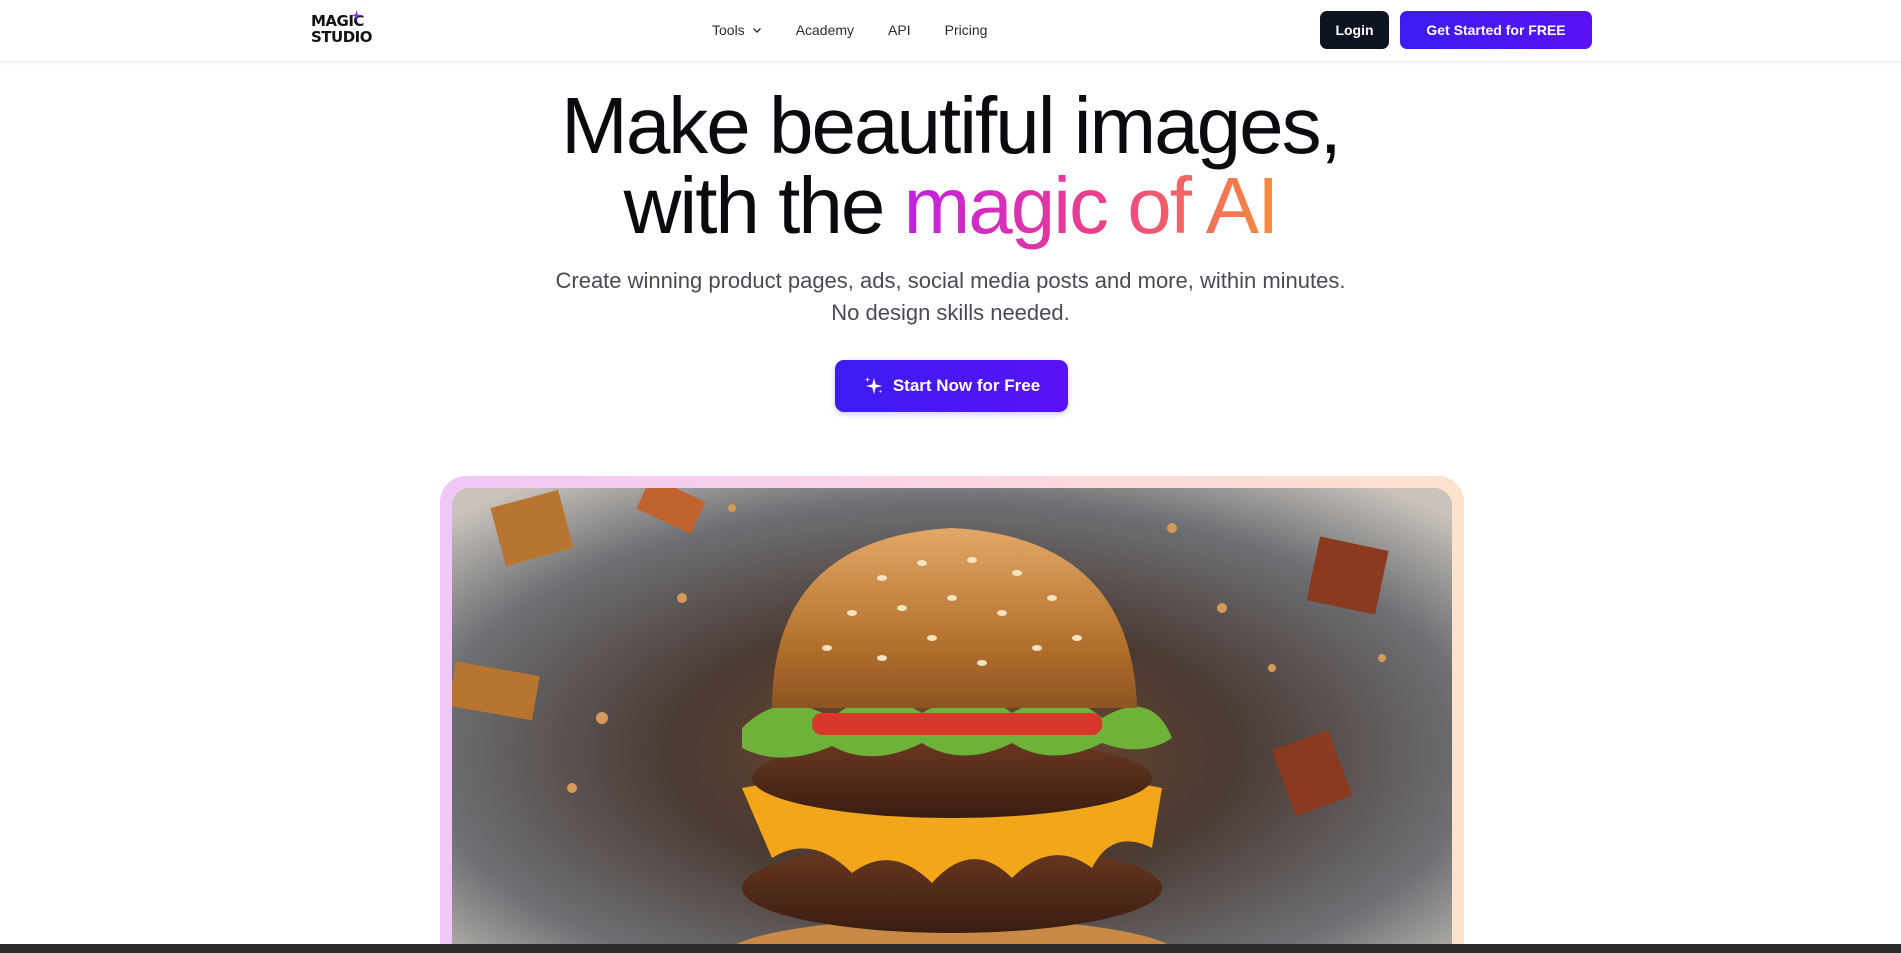 The width and height of the screenshot is (1901, 953). I want to click on nav-pricing: Pricing, so click(966, 30).